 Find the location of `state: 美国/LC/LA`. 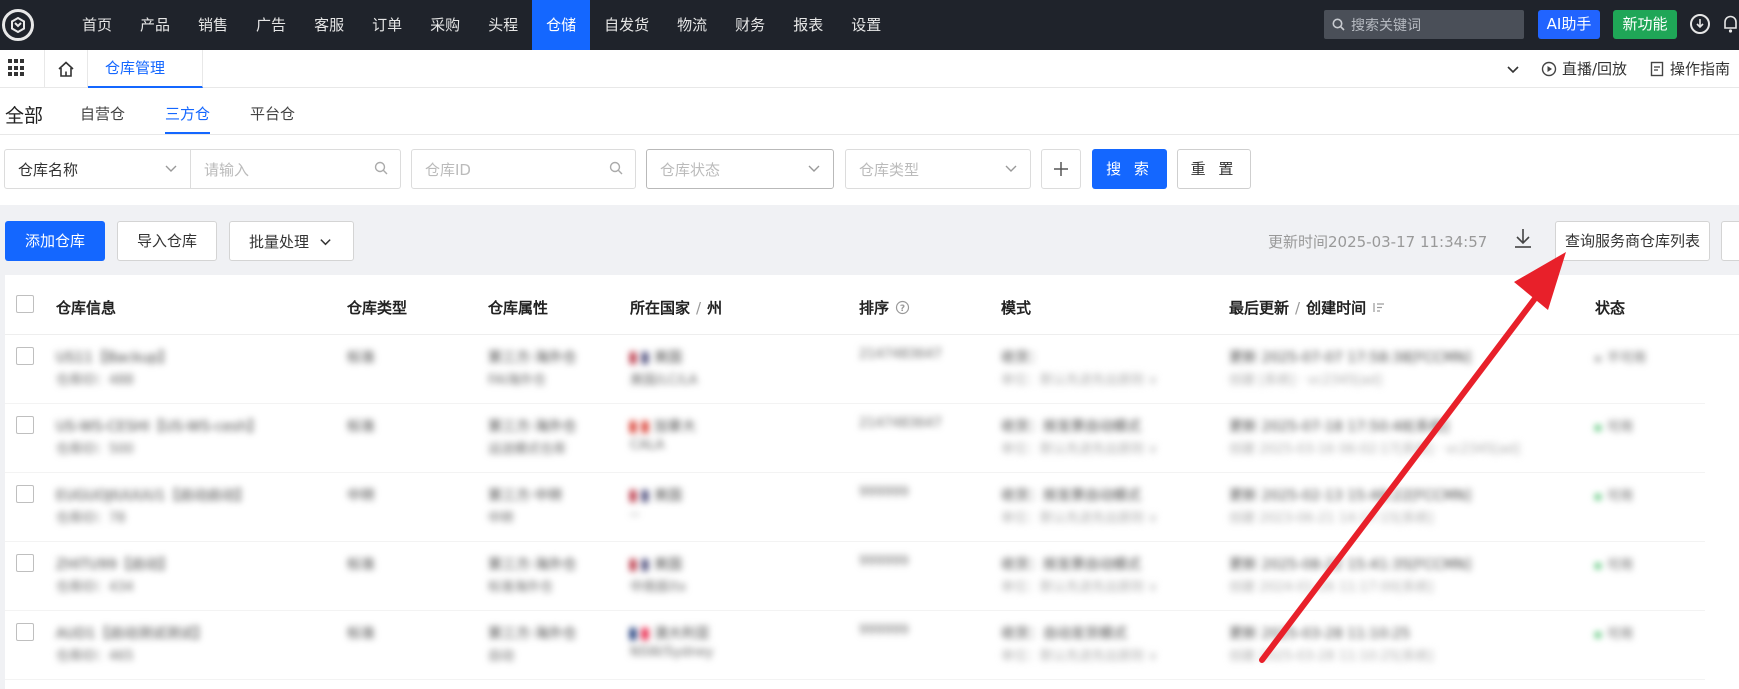

state: 美国/LC/LA is located at coordinates (664, 380).